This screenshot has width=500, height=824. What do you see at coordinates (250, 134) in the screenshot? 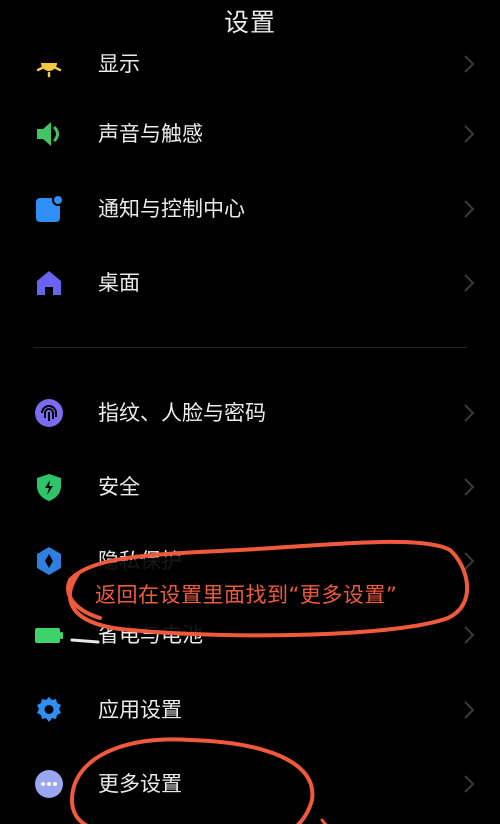
I see `settings-item-sound: 声音与触感` at bounding box center [250, 134].